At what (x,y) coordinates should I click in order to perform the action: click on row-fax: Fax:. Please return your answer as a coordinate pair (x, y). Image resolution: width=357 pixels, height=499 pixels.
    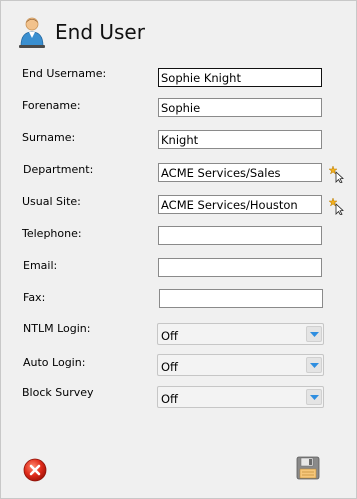
    Looking at the image, I should click on (179, 301).